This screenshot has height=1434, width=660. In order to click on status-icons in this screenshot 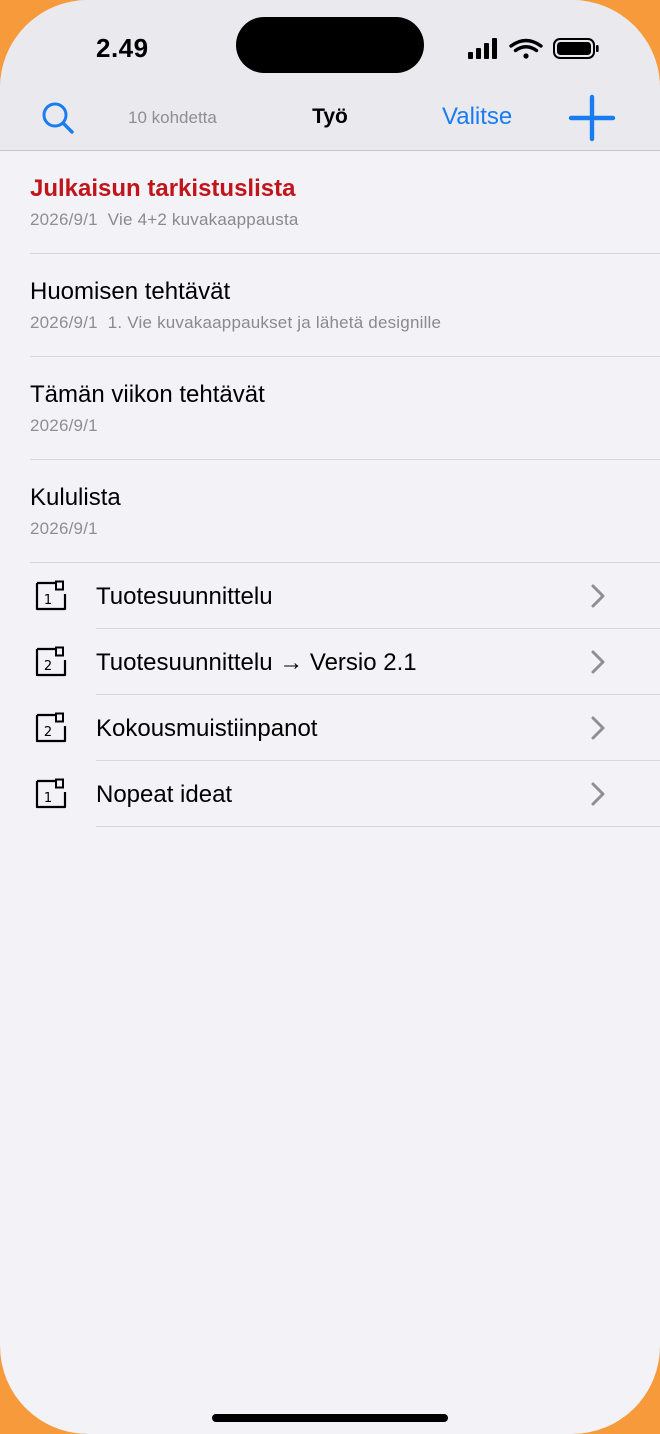, I will do `click(533, 51)`.